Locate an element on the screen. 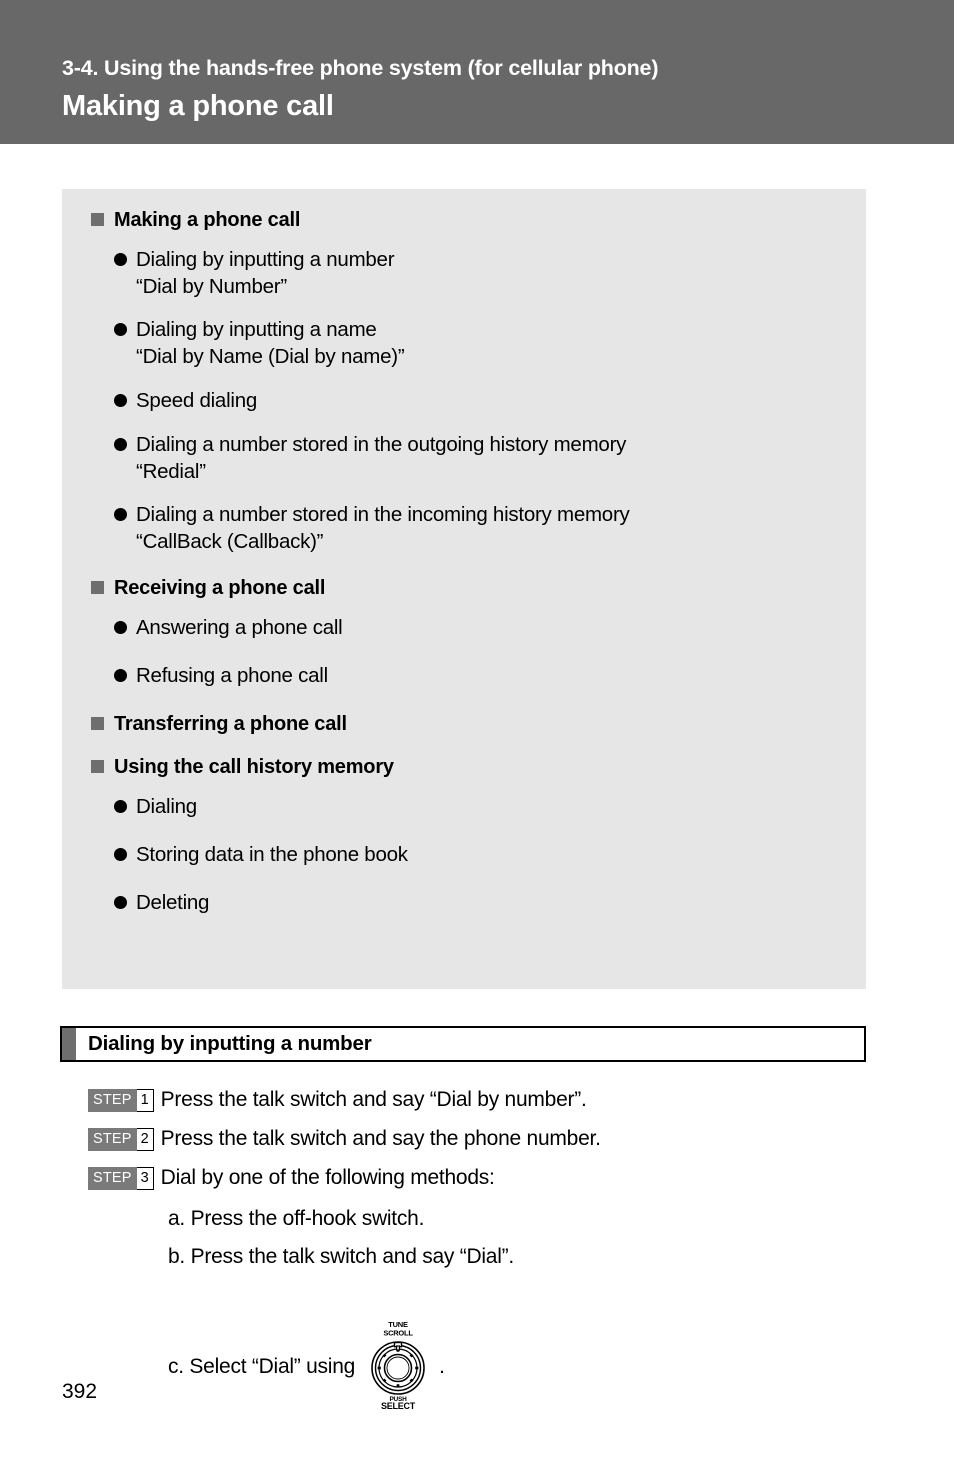 This screenshot has height=1475, width=954. overview-group-heading-label: Transferring a phone call is located at coordinates (230, 724).